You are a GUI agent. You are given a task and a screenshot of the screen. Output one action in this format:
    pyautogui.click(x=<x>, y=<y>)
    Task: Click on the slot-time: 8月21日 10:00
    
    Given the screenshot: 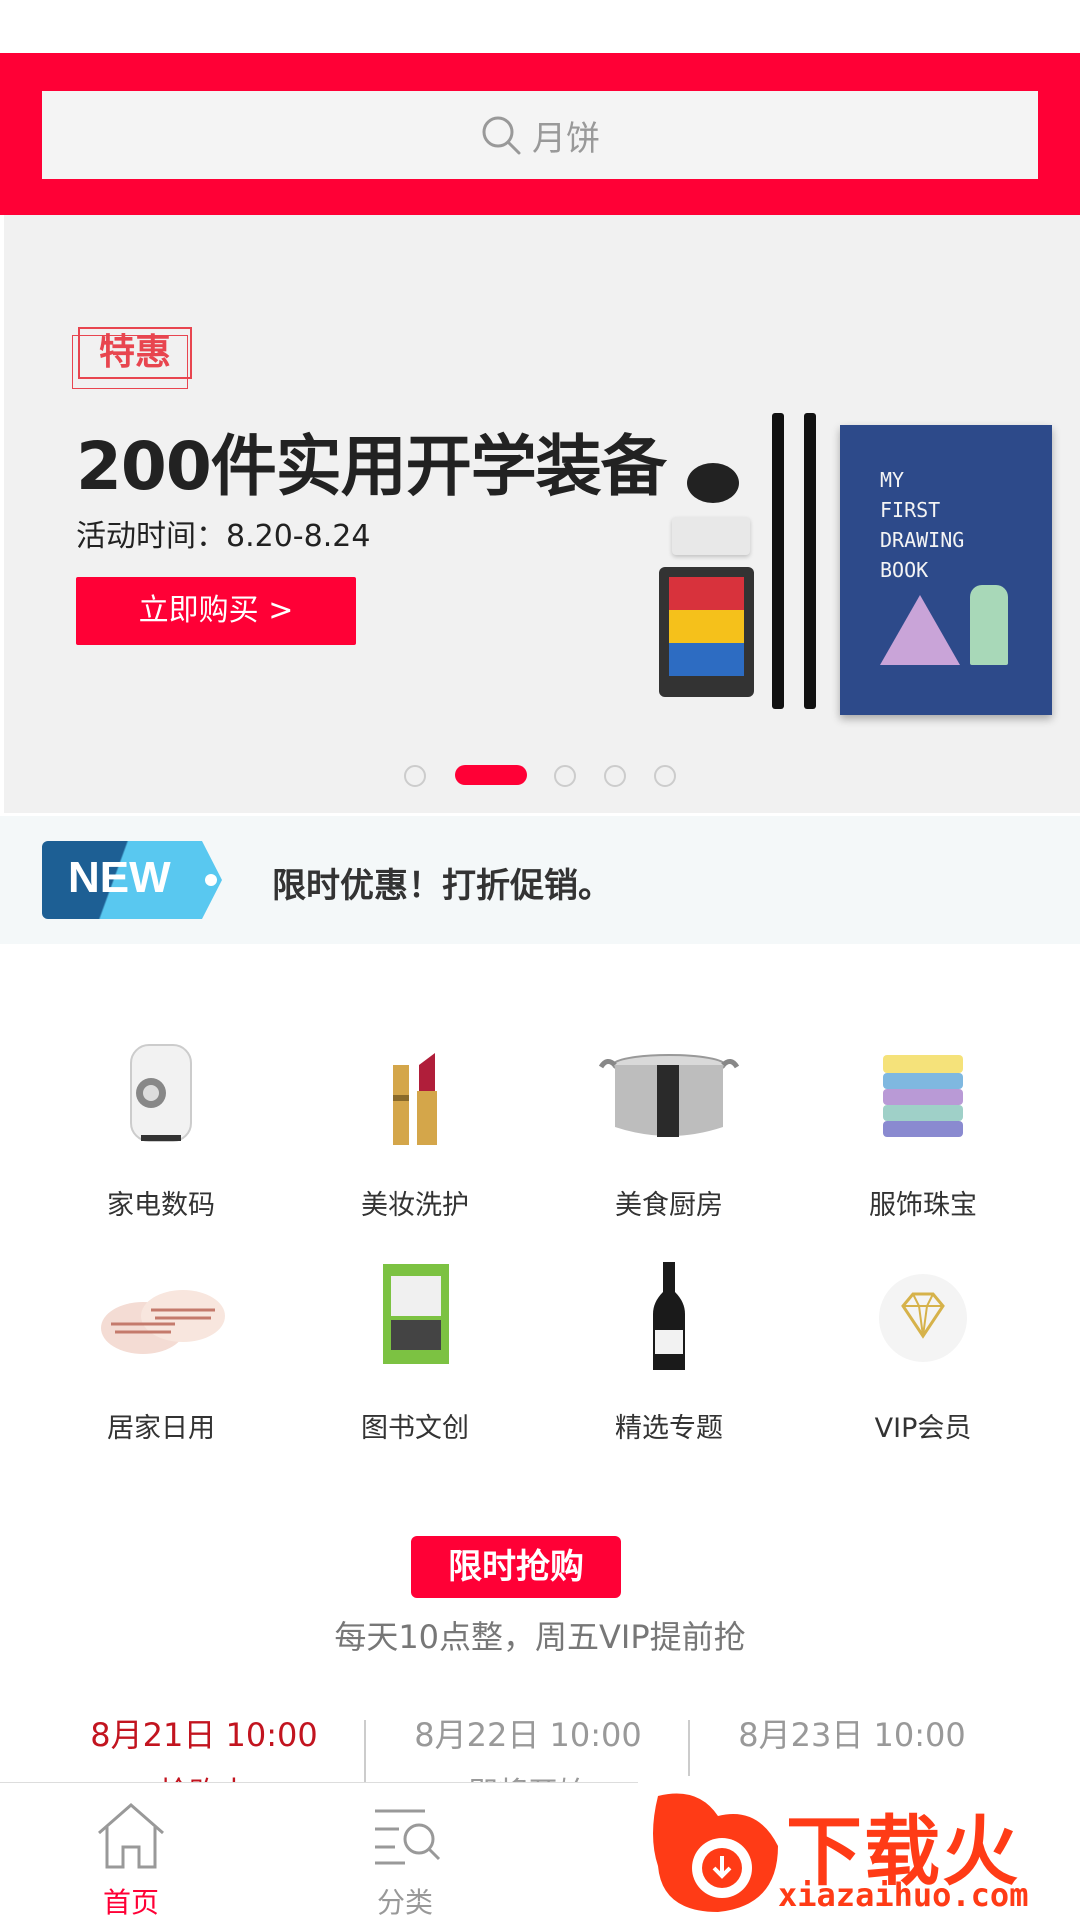 What is the action you would take?
    pyautogui.click(x=204, y=1735)
    